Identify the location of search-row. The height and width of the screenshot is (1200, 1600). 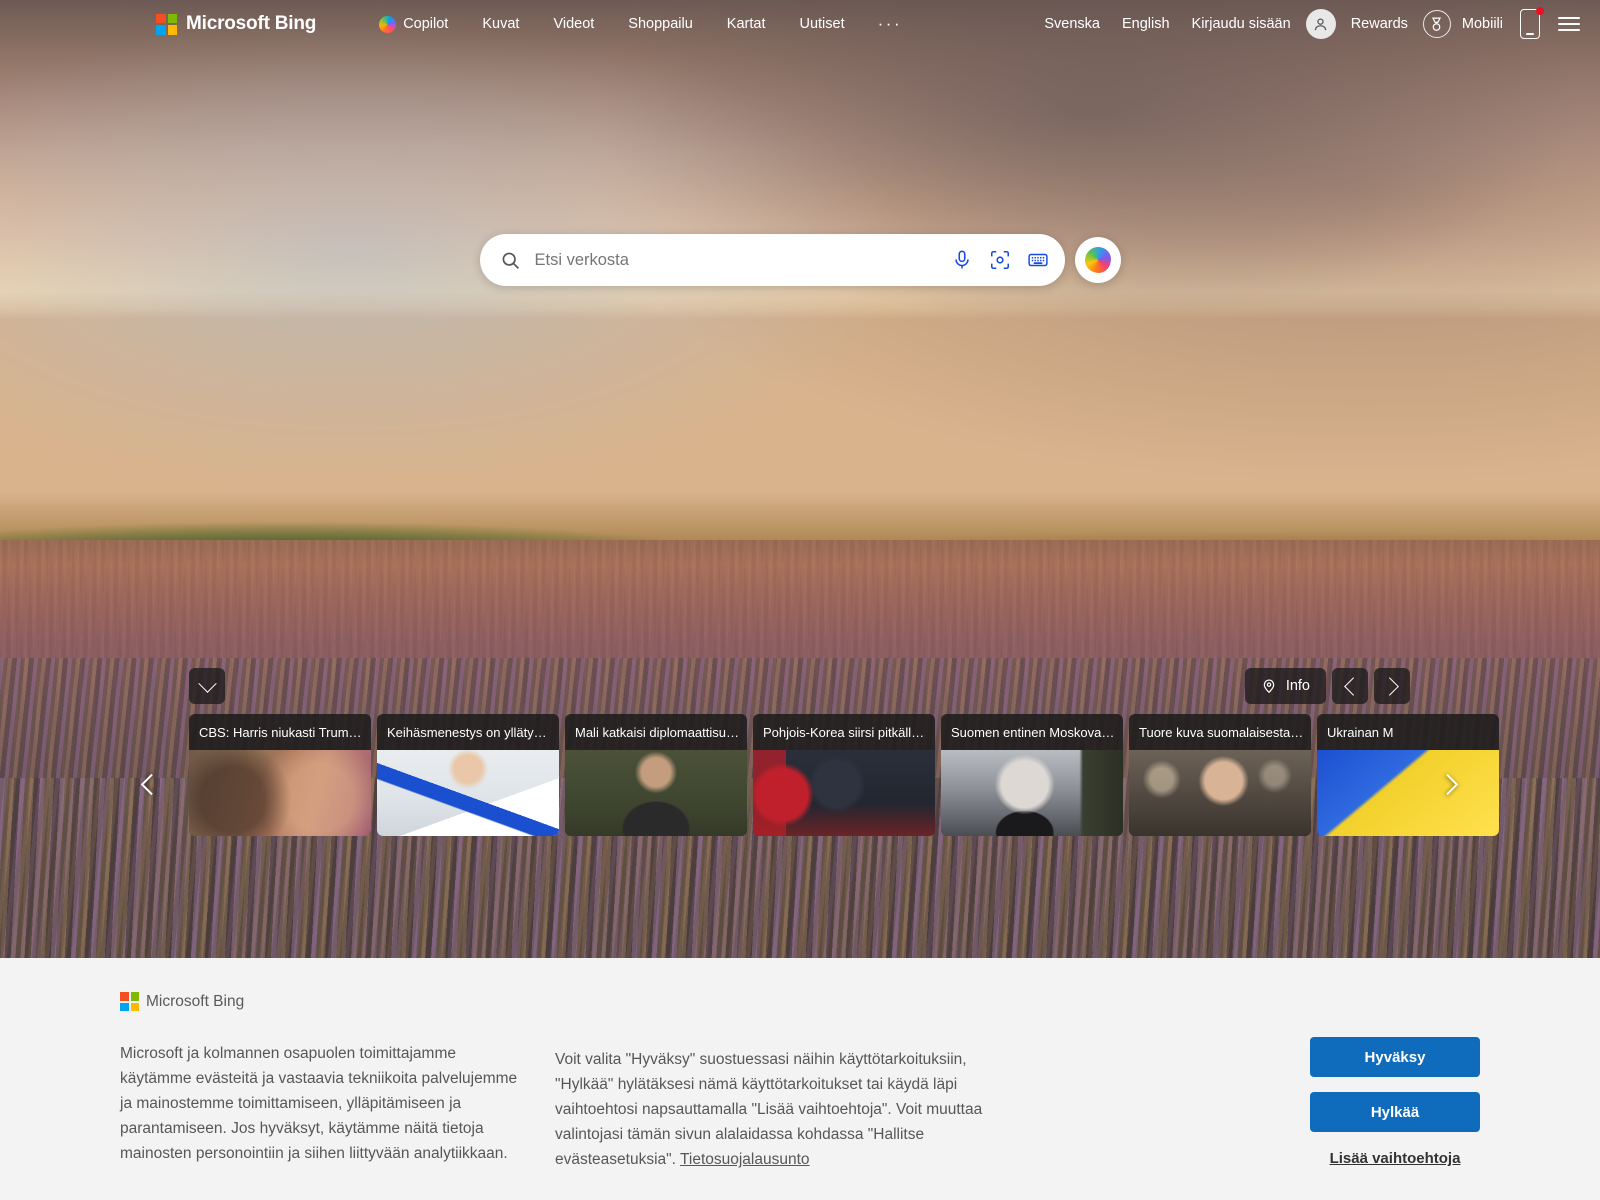
(800, 260).